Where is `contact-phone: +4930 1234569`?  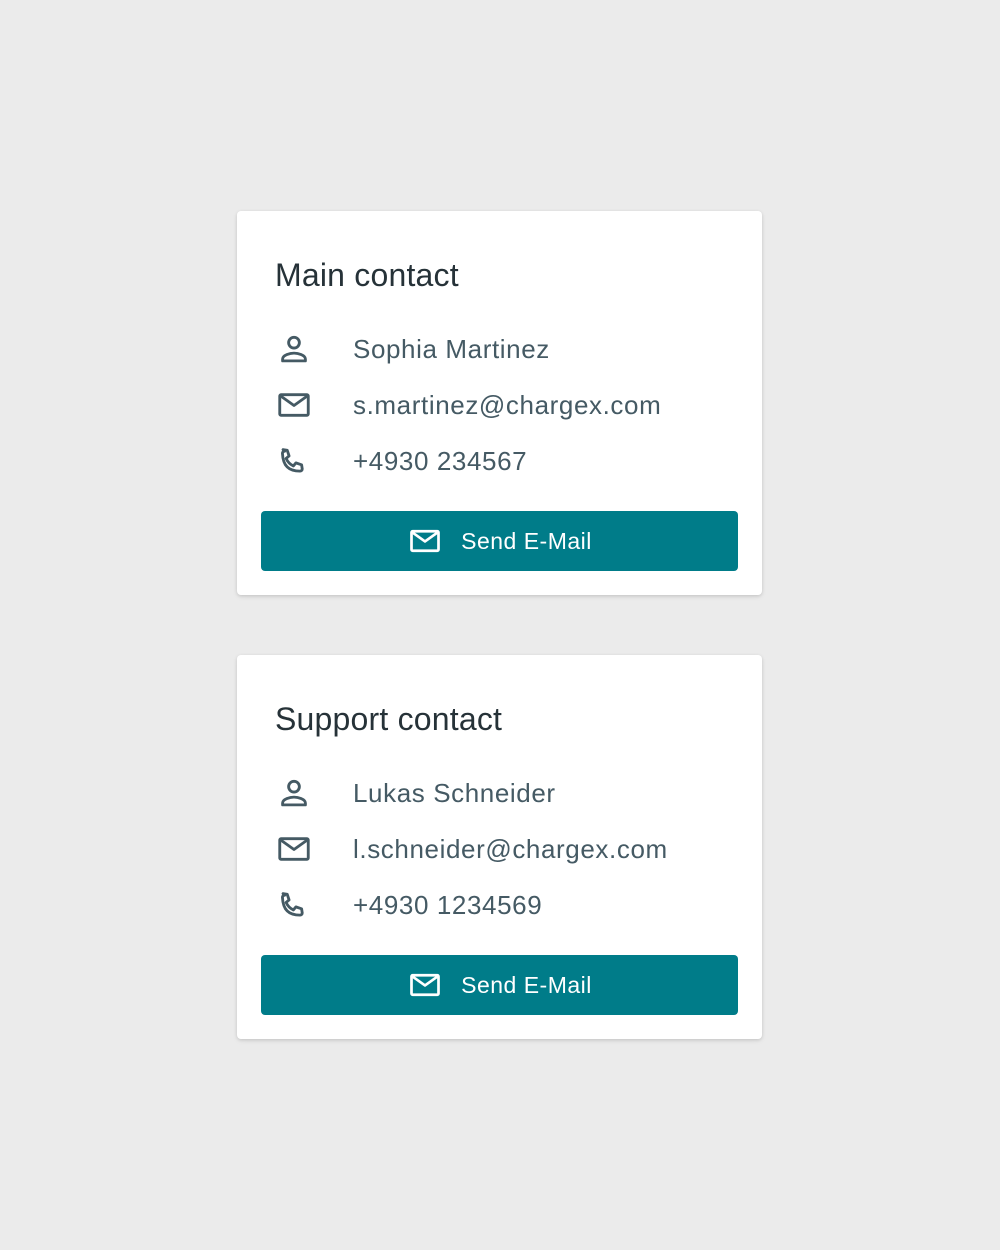 contact-phone: +4930 1234569 is located at coordinates (447, 905).